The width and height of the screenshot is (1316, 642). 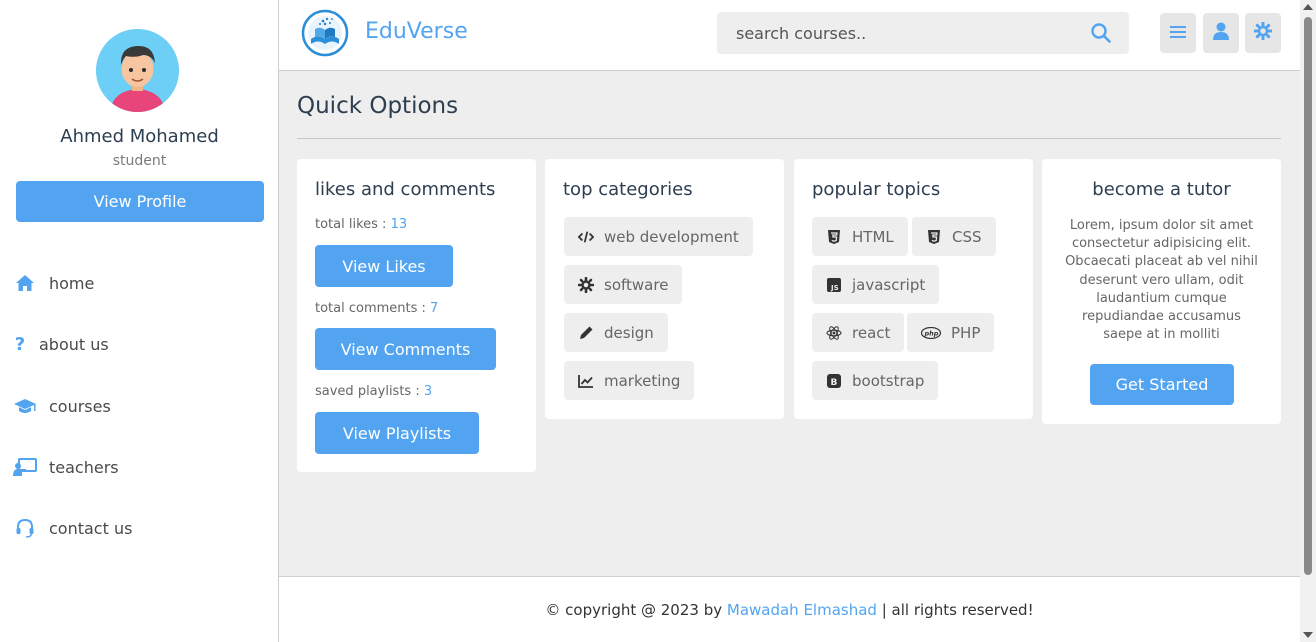 I want to click on tag-software: software, so click(x=623, y=284).